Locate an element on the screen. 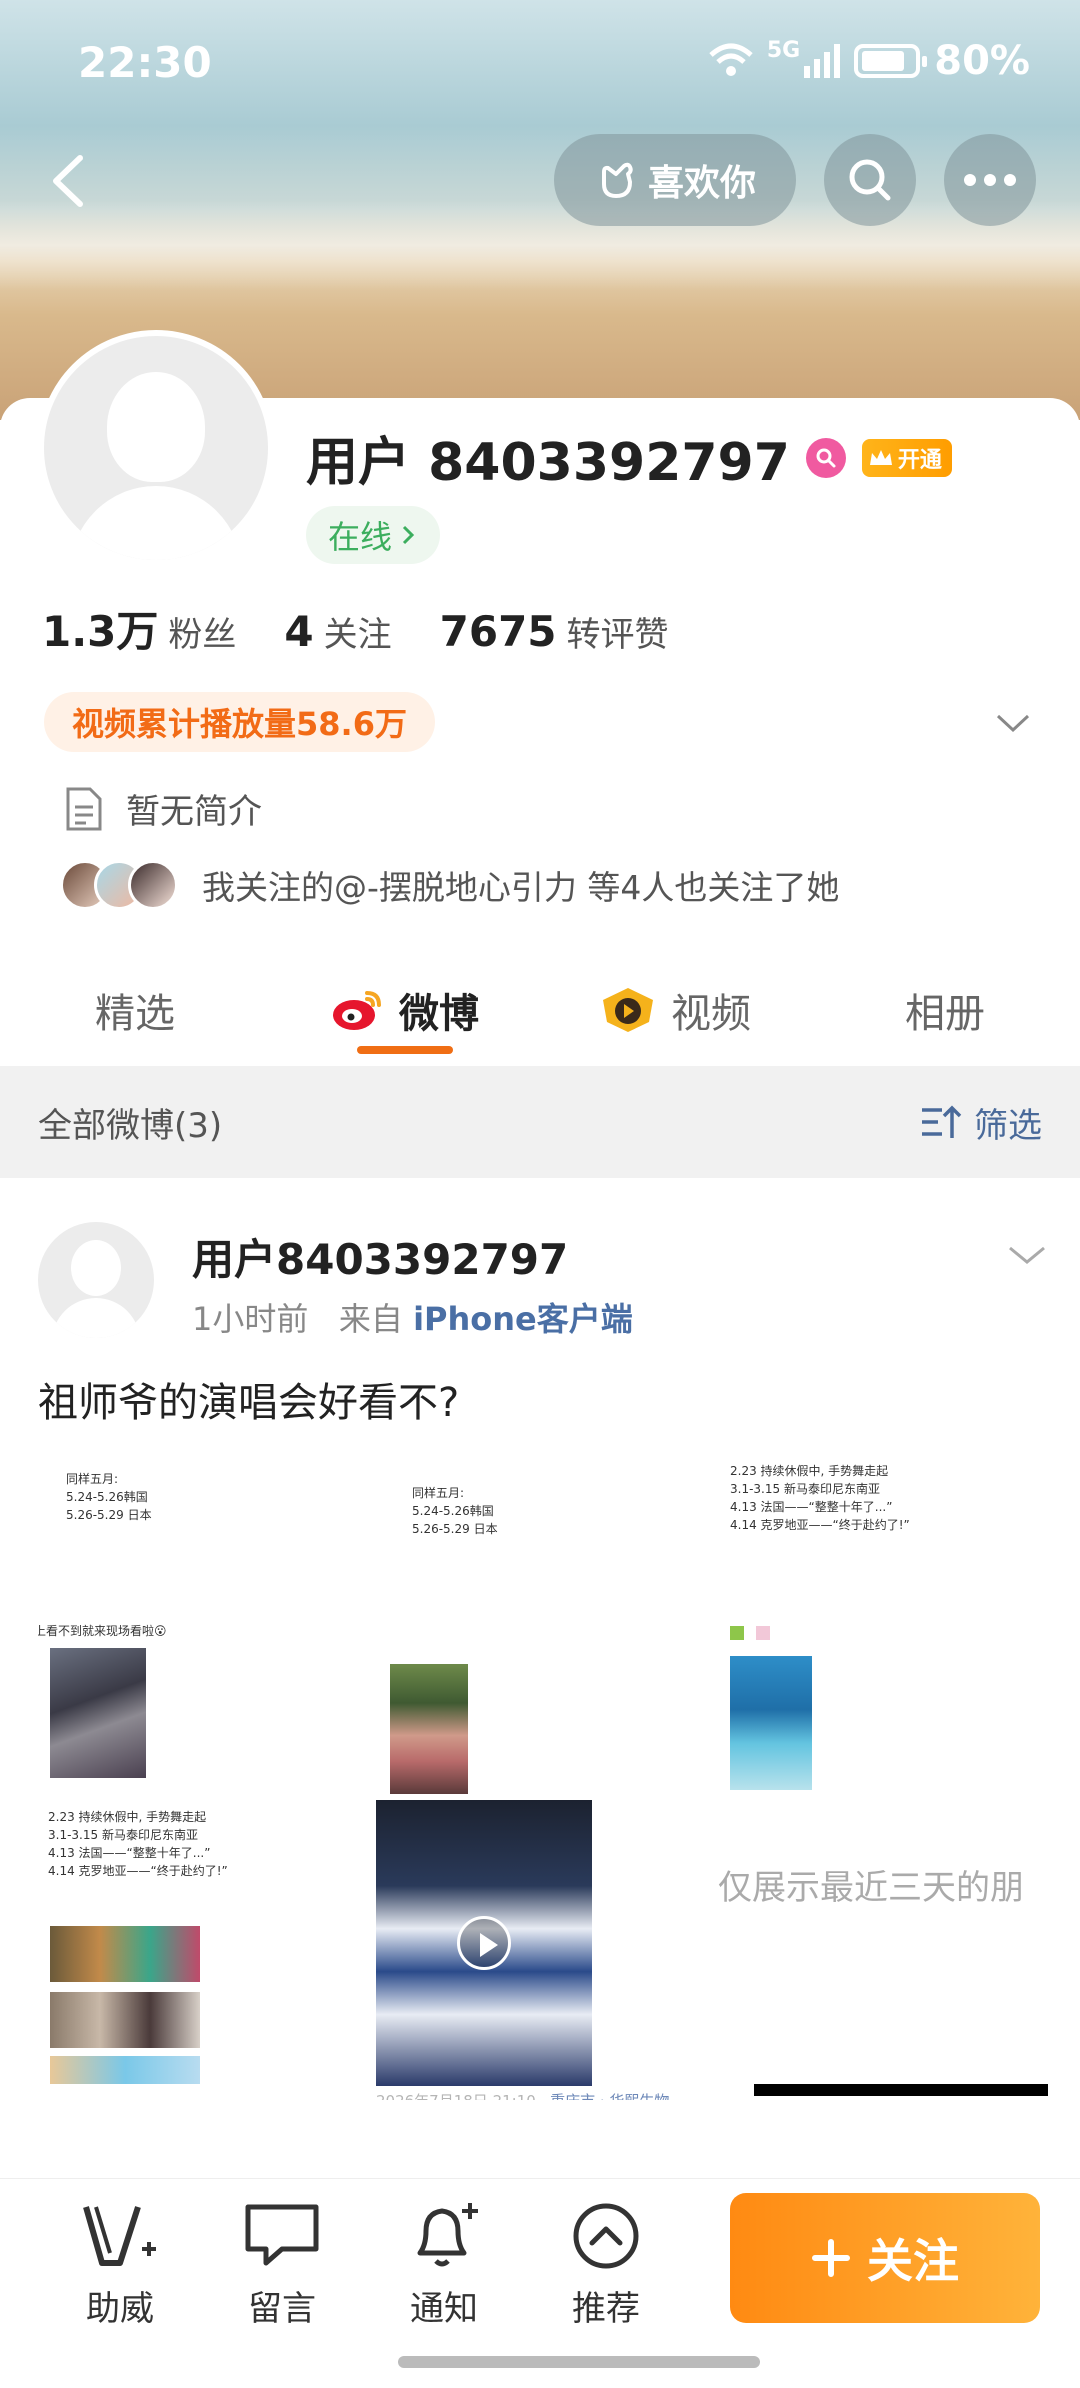 This screenshot has height=2388, width=1080. bell-plus-icon is located at coordinates (447, 2235).